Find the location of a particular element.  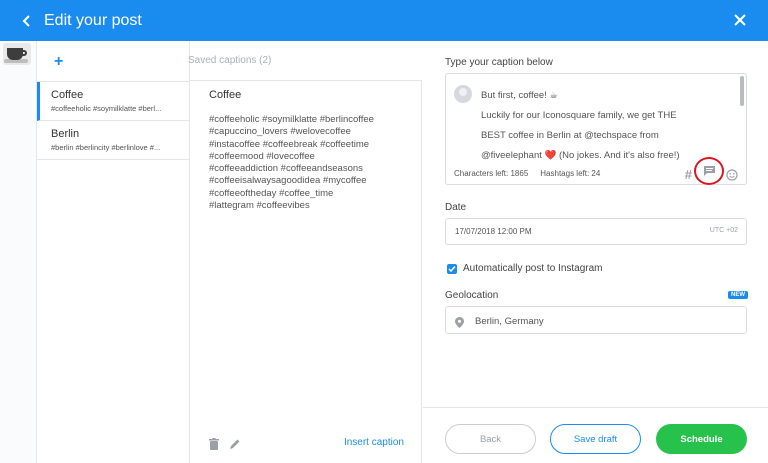

caption-name: Berlin is located at coordinates (65, 134).